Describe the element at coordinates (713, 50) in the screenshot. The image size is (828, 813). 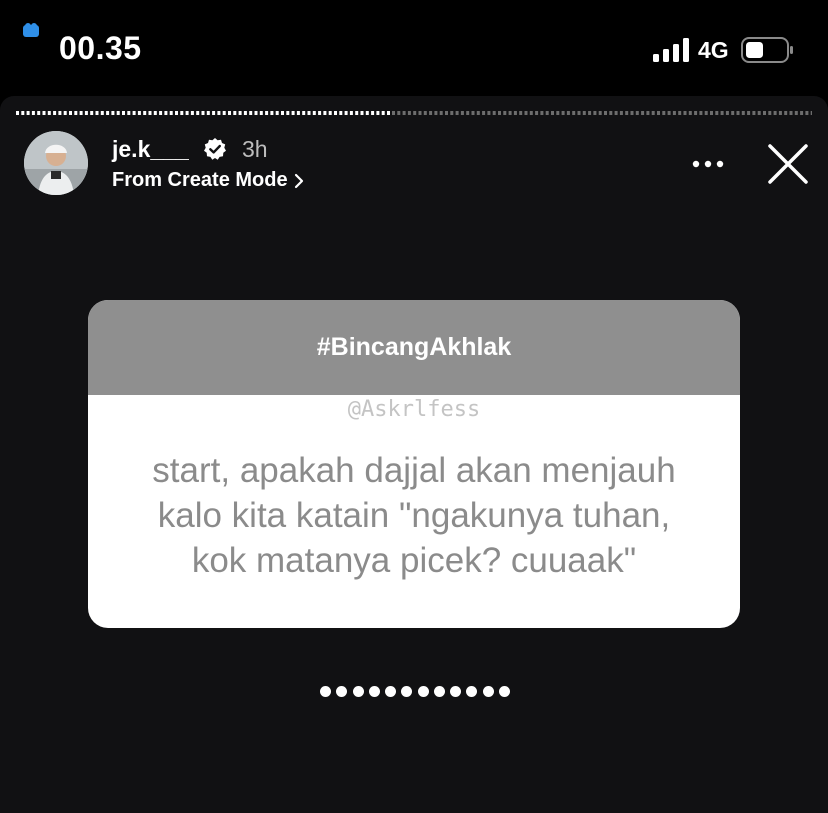
I see `network-type: 4G` at that location.